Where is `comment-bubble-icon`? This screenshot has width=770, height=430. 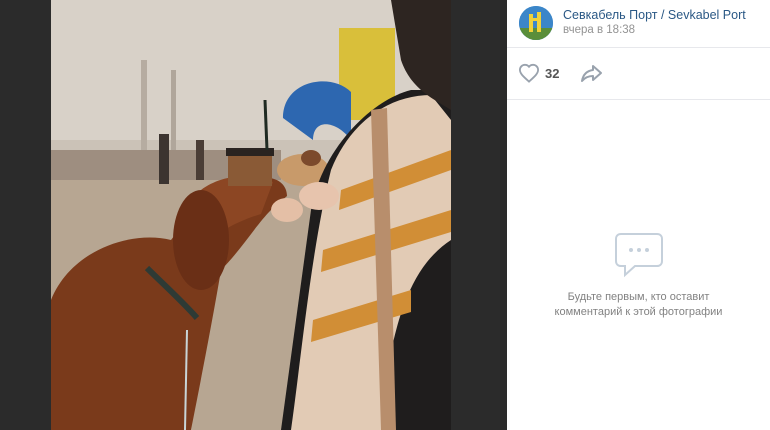
comment-bubble-icon is located at coordinates (638, 255).